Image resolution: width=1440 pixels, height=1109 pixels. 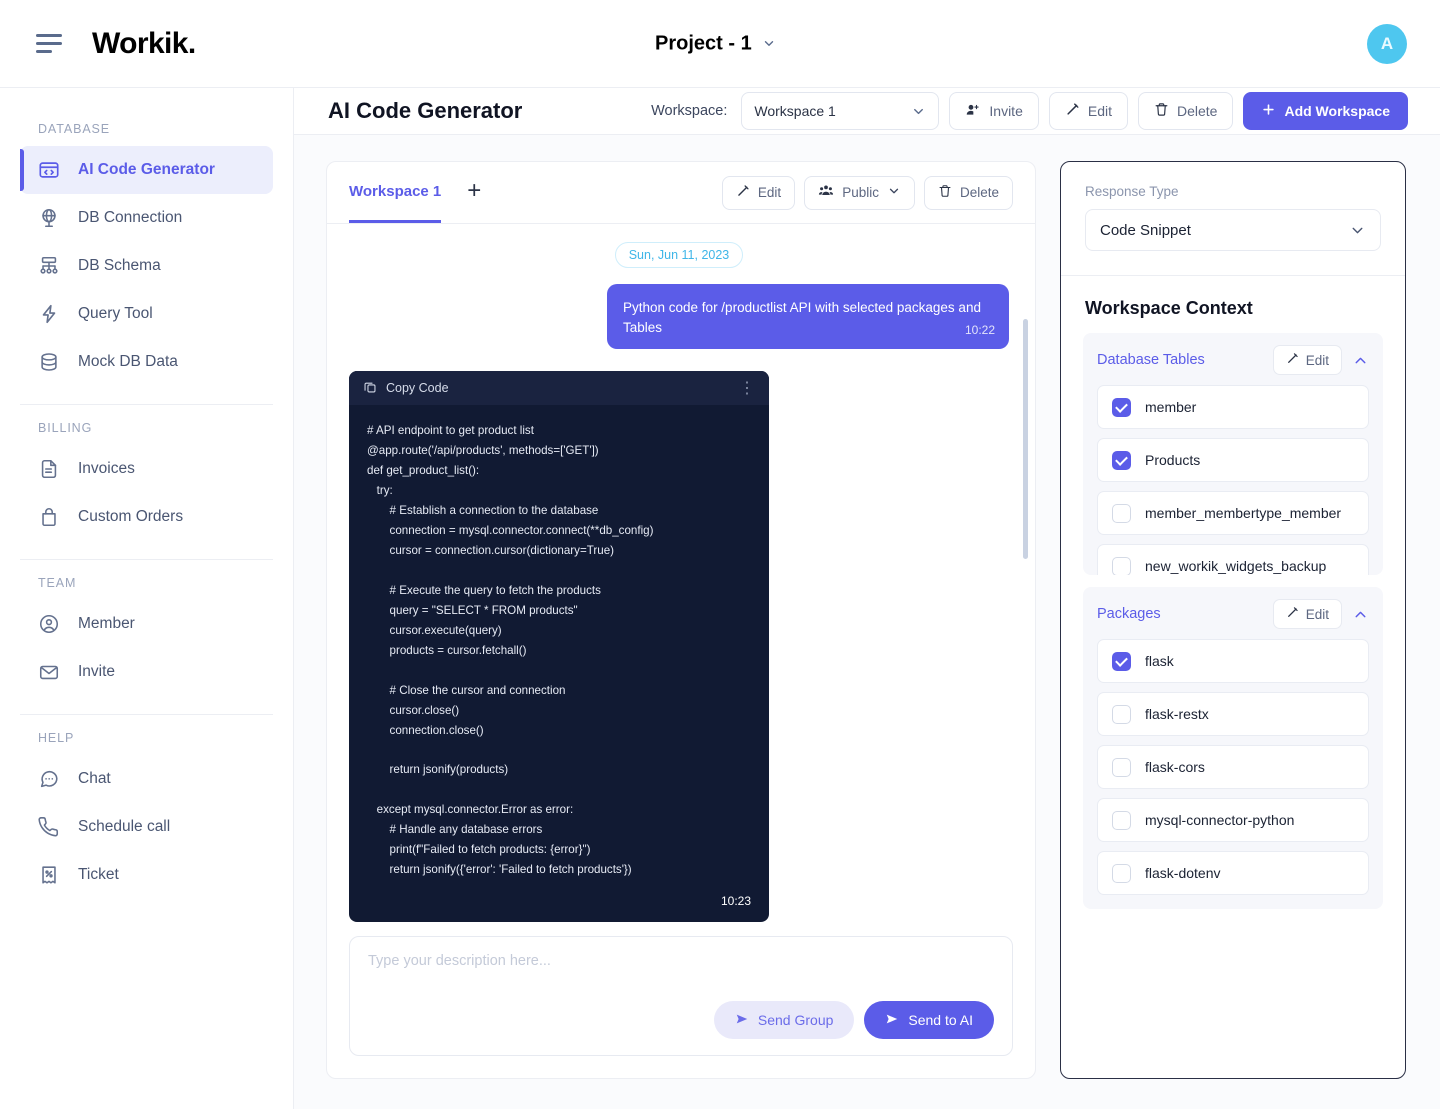 What do you see at coordinates (1233, 407) in the screenshot?
I see `list-item: member` at bounding box center [1233, 407].